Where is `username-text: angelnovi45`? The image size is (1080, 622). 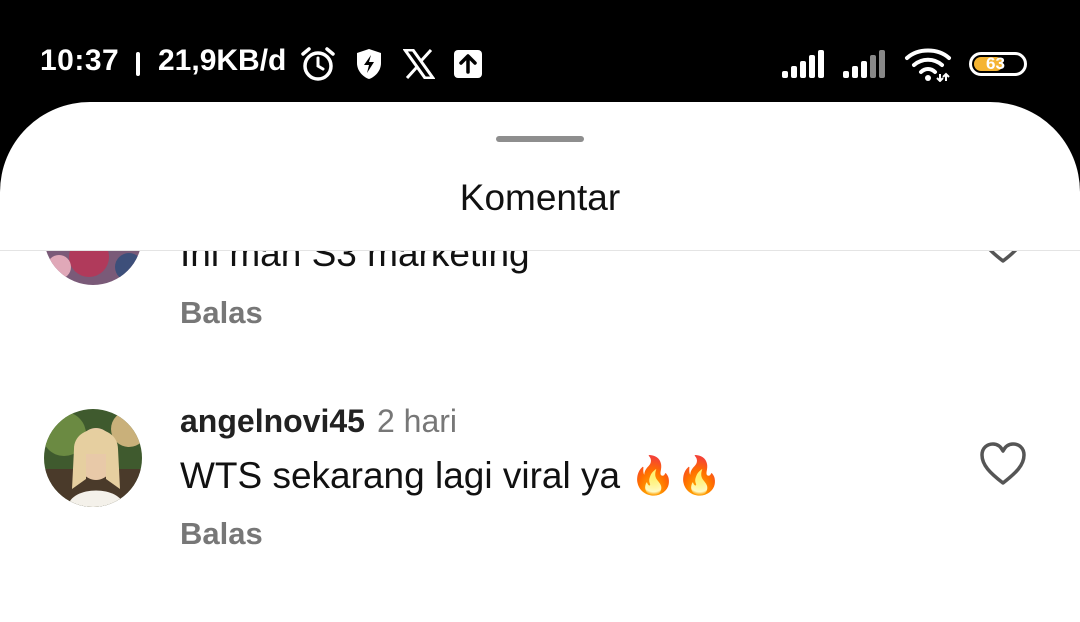 username-text: angelnovi45 is located at coordinates (272, 421).